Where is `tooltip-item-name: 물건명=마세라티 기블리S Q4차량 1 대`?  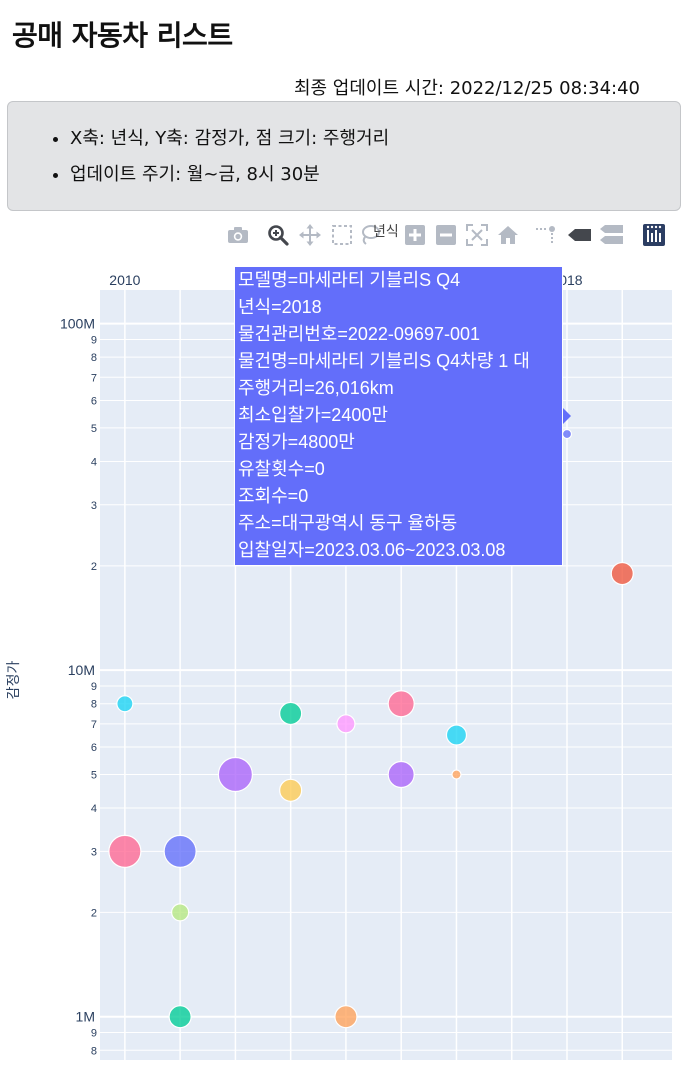 tooltip-item-name: 물건명=마세라티 기블리S Q4차량 1 대 is located at coordinates (384, 361).